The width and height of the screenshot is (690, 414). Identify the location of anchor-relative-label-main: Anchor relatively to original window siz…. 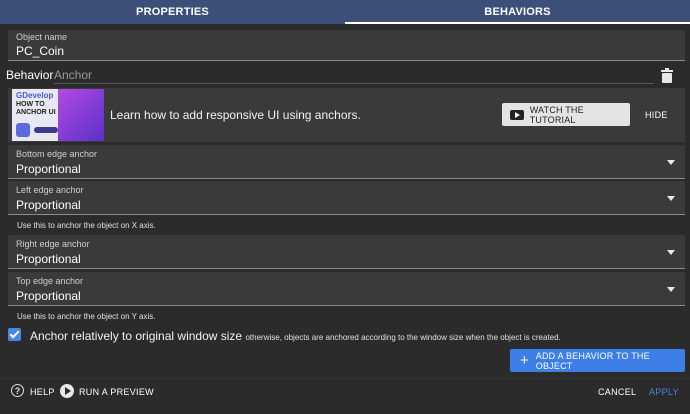
(136, 336).